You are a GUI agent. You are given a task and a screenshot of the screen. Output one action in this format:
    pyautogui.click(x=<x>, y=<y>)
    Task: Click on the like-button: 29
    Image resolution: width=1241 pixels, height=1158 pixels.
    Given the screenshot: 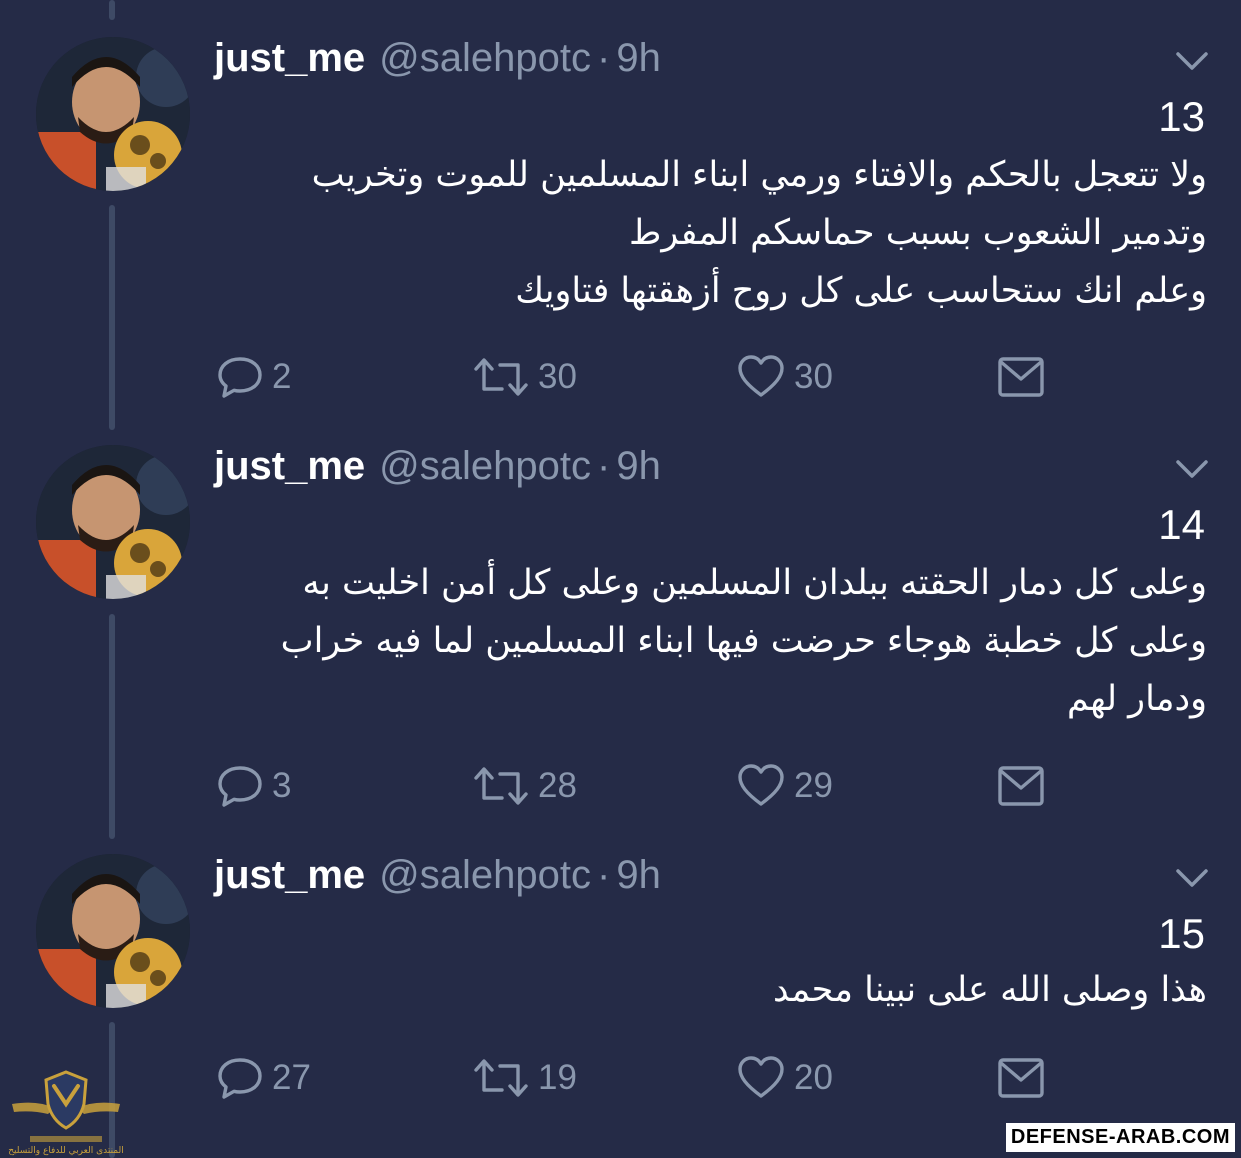 What is the action you would take?
    pyautogui.click(x=784, y=786)
    